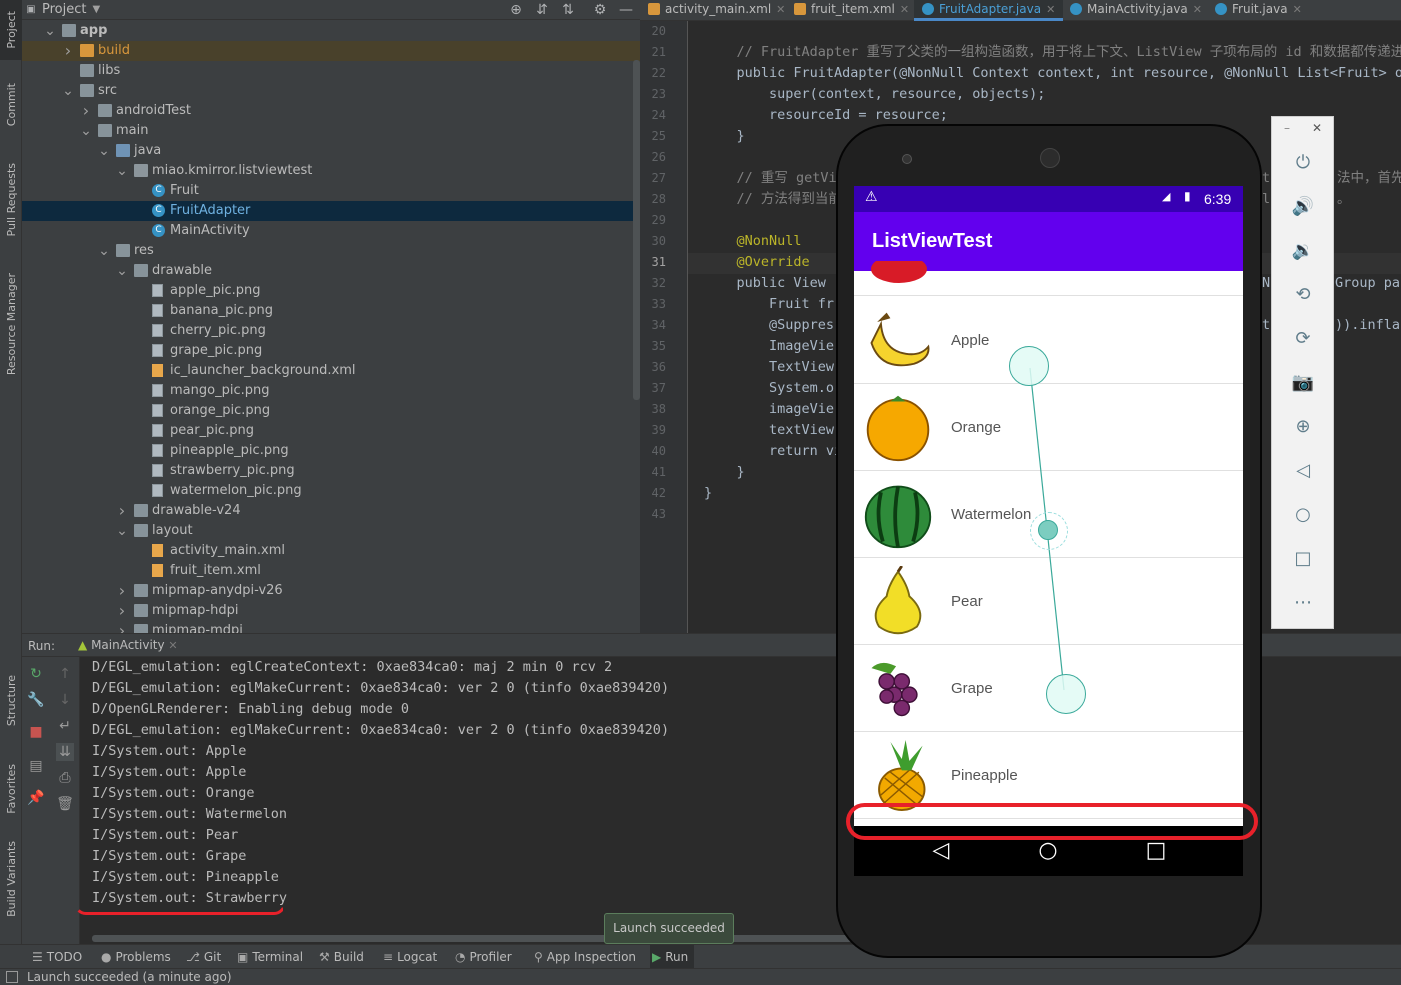  Describe the element at coordinates (1052, 821) in the screenshot. I see `red-highlight-annotation` at that location.